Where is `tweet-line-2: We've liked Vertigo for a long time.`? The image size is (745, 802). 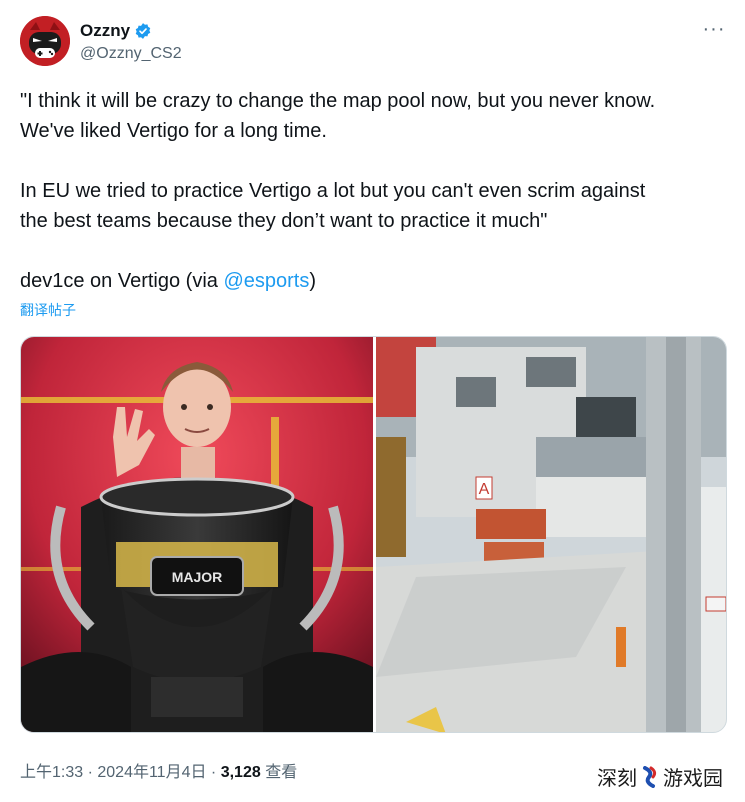
tweet-line-2: We've liked Vertigo for a long time. is located at coordinates (173, 131).